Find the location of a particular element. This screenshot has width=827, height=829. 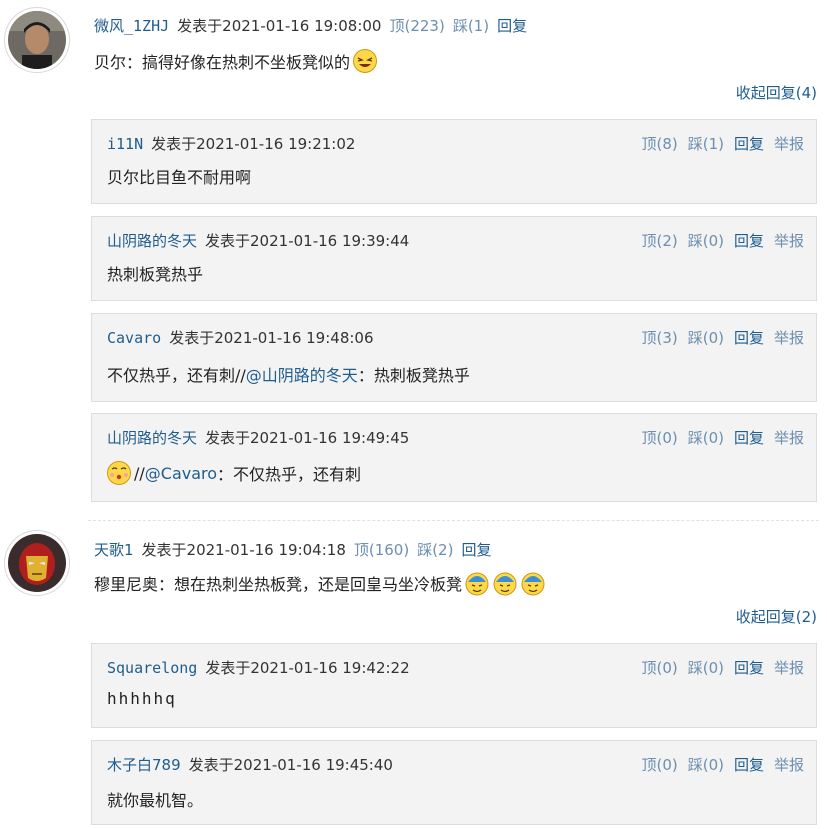

username-link: Cavaro is located at coordinates (134, 338).